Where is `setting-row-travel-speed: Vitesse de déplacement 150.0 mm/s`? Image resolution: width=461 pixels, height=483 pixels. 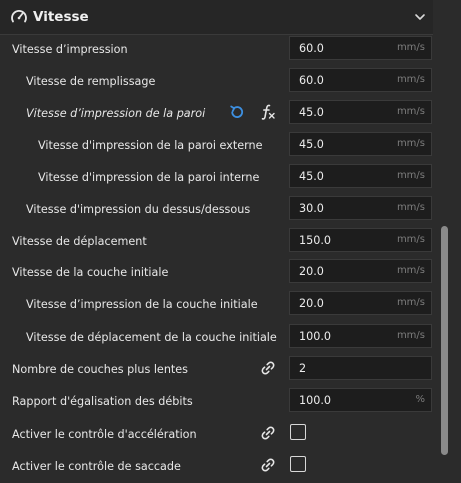
setting-row-travel-speed: Vitesse de déplacement 150.0 mm/s is located at coordinates (218, 242).